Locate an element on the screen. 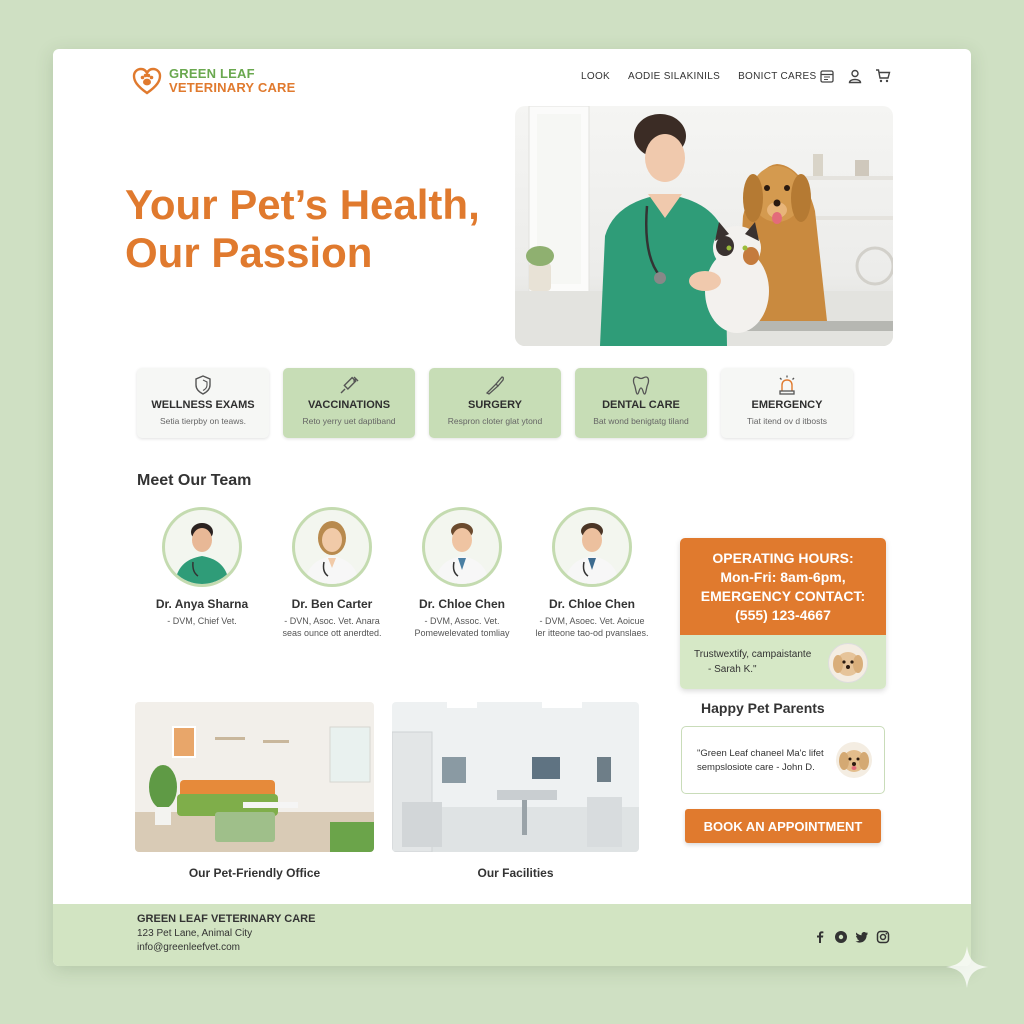 The height and width of the screenshot is (1024, 1024). footer-brand-name: GREEN LEAF VETERINARY CARE is located at coordinates (226, 919).